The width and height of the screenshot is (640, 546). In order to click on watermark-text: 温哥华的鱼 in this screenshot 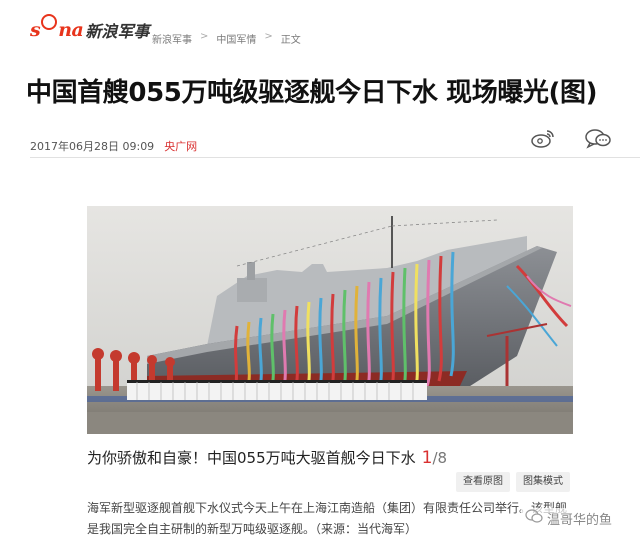, I will do `click(579, 520)`.